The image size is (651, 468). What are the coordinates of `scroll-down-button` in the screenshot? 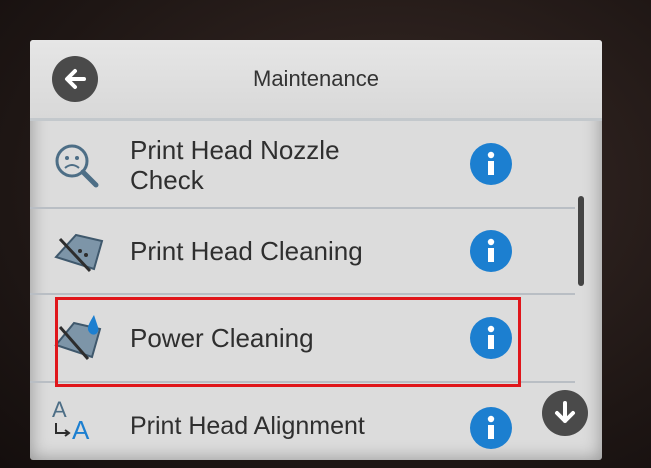 It's located at (565, 413).